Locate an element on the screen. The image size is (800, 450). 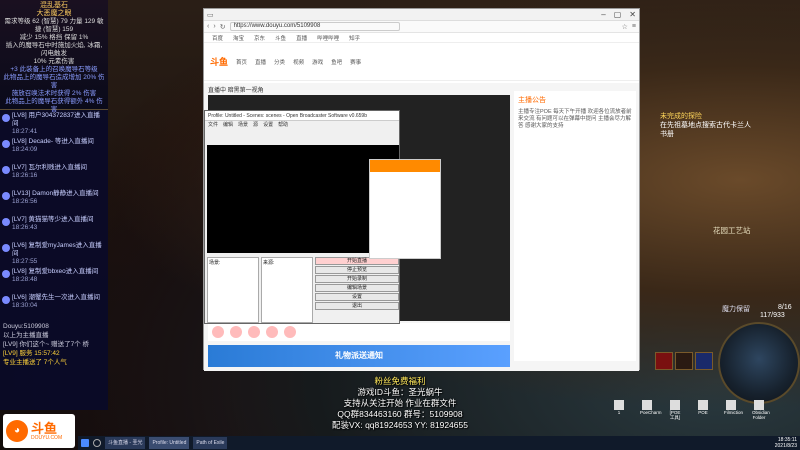
desktop-icon: POE is located at coordinates (703, 410).